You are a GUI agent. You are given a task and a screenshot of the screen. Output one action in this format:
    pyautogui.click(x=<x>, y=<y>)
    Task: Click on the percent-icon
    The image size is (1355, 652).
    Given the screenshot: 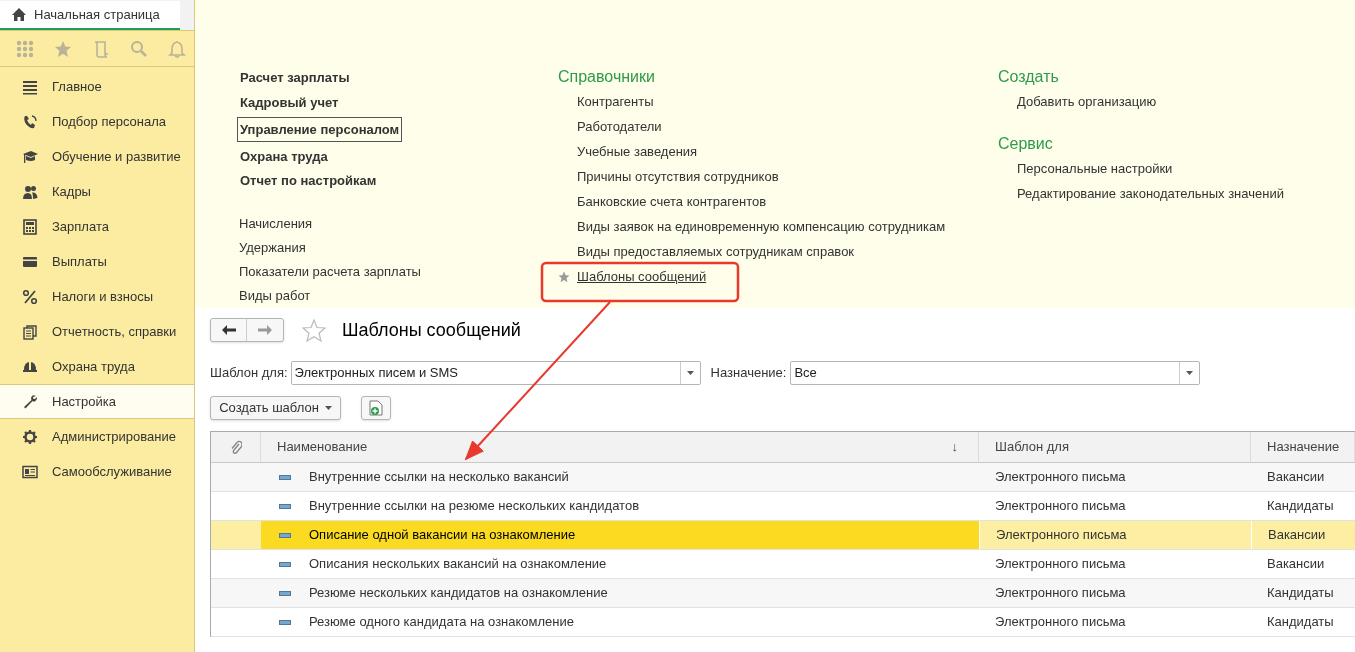 What is the action you would take?
    pyautogui.click(x=30, y=296)
    